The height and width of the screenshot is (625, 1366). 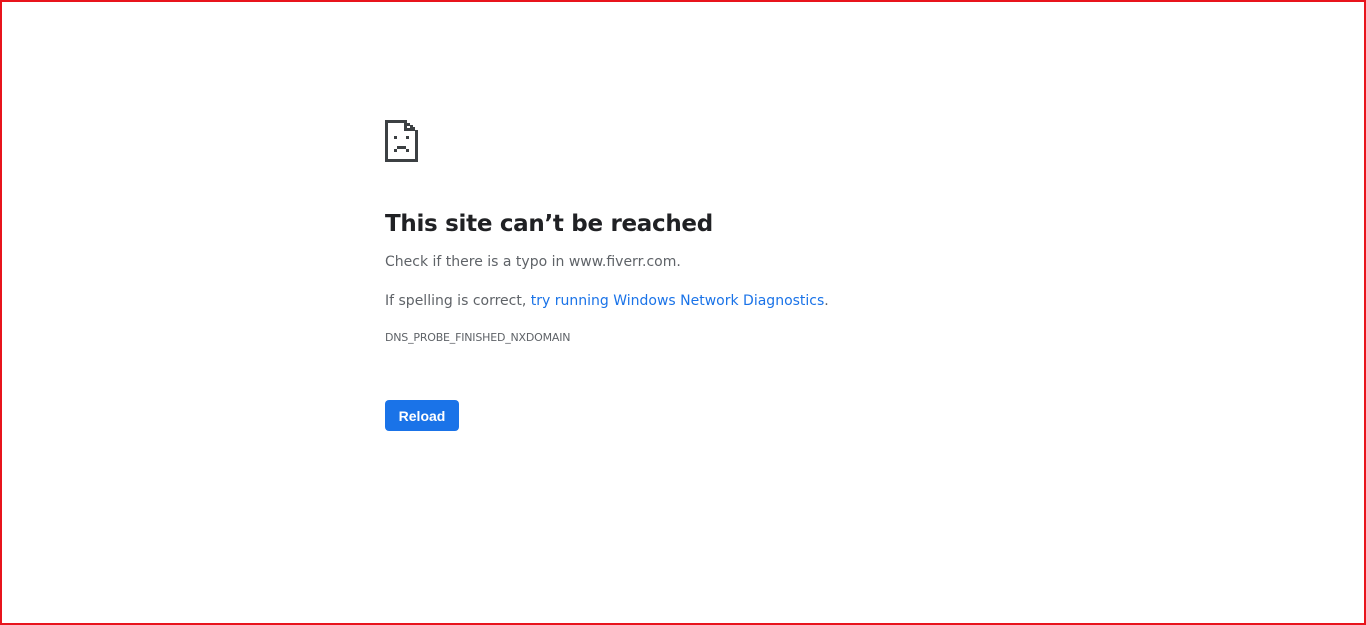 What do you see at coordinates (826, 301) in the screenshot?
I see `diagnostics-suffix: .` at bounding box center [826, 301].